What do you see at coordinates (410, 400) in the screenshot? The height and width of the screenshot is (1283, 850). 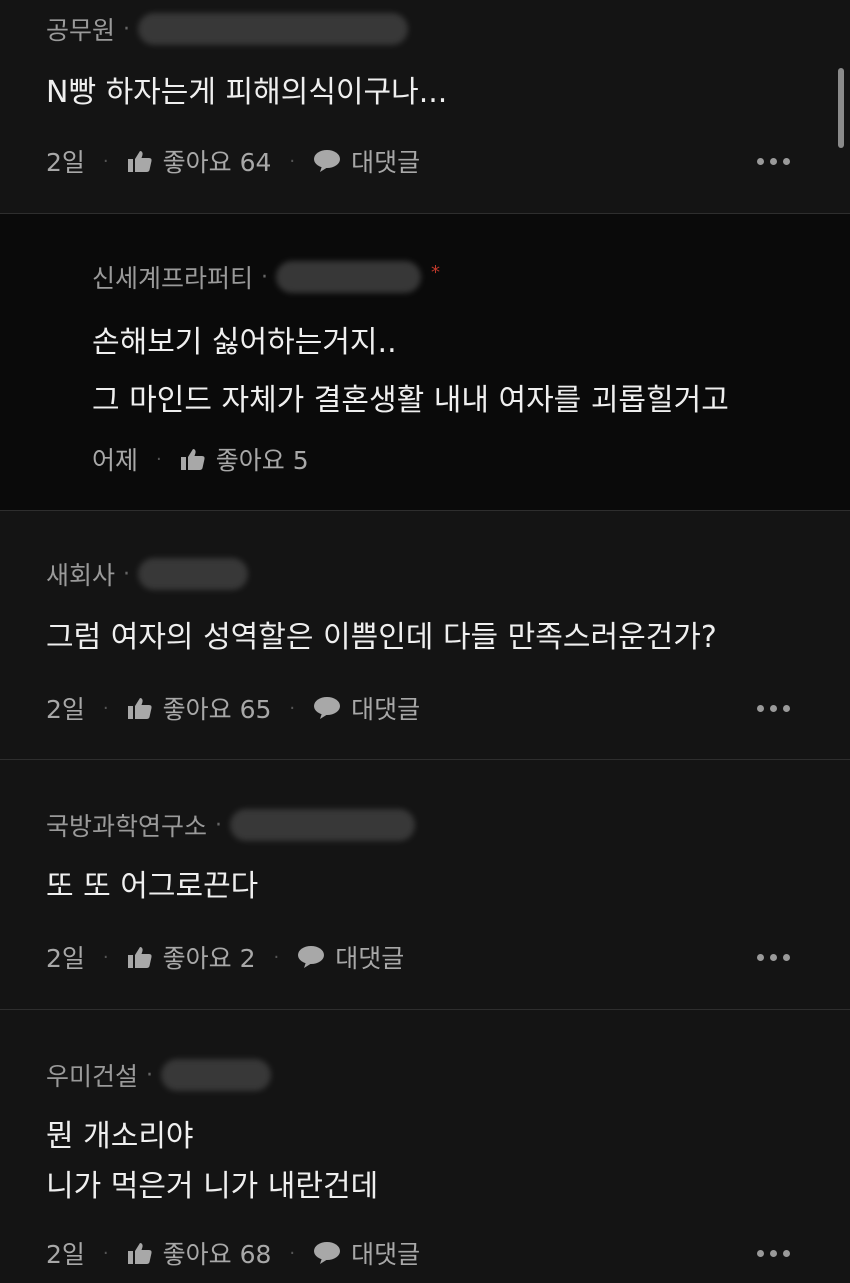 I see `comment-line: 그 마인드 자체가 결혼생활 내내 여자를 괴롭힐거고` at bounding box center [410, 400].